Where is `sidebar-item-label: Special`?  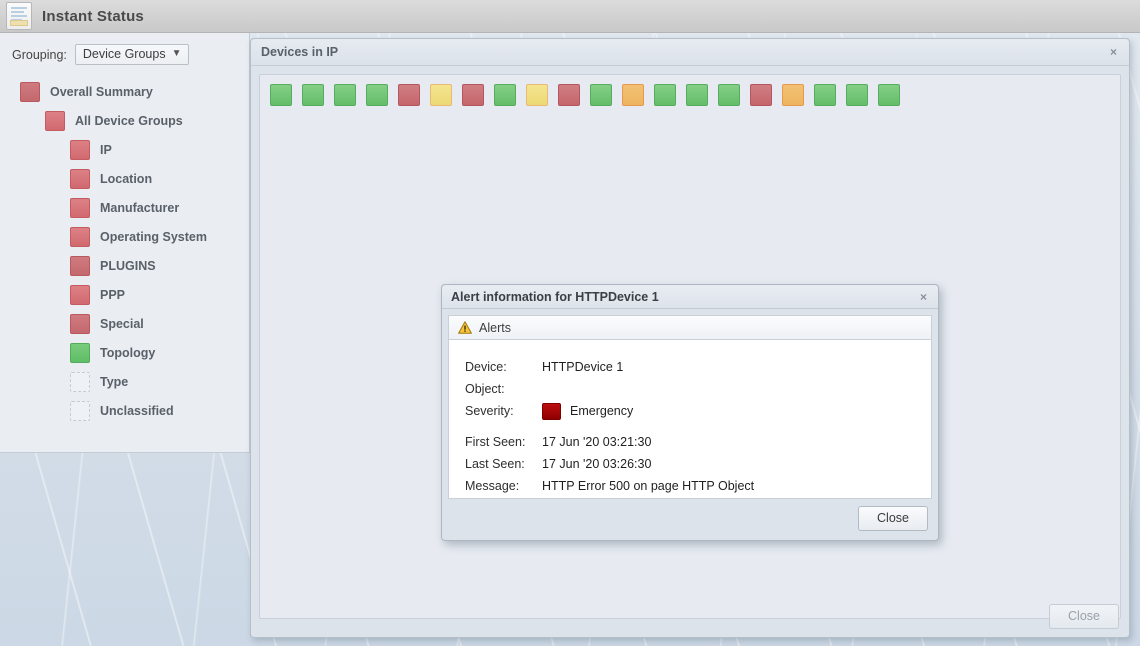 sidebar-item-label: Special is located at coordinates (122, 323).